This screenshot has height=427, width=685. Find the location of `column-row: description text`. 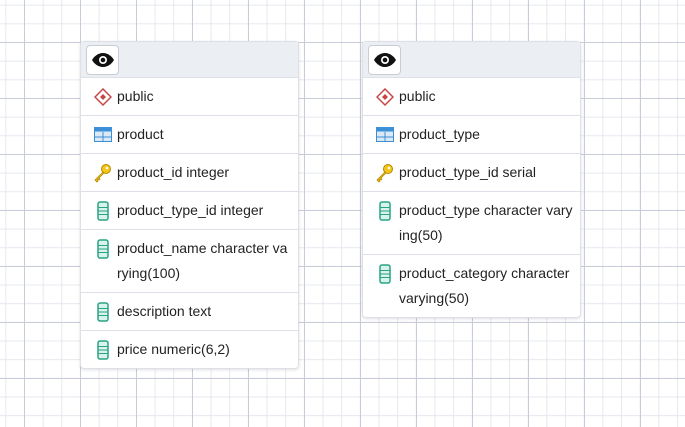

column-row: description text is located at coordinates (189, 312).